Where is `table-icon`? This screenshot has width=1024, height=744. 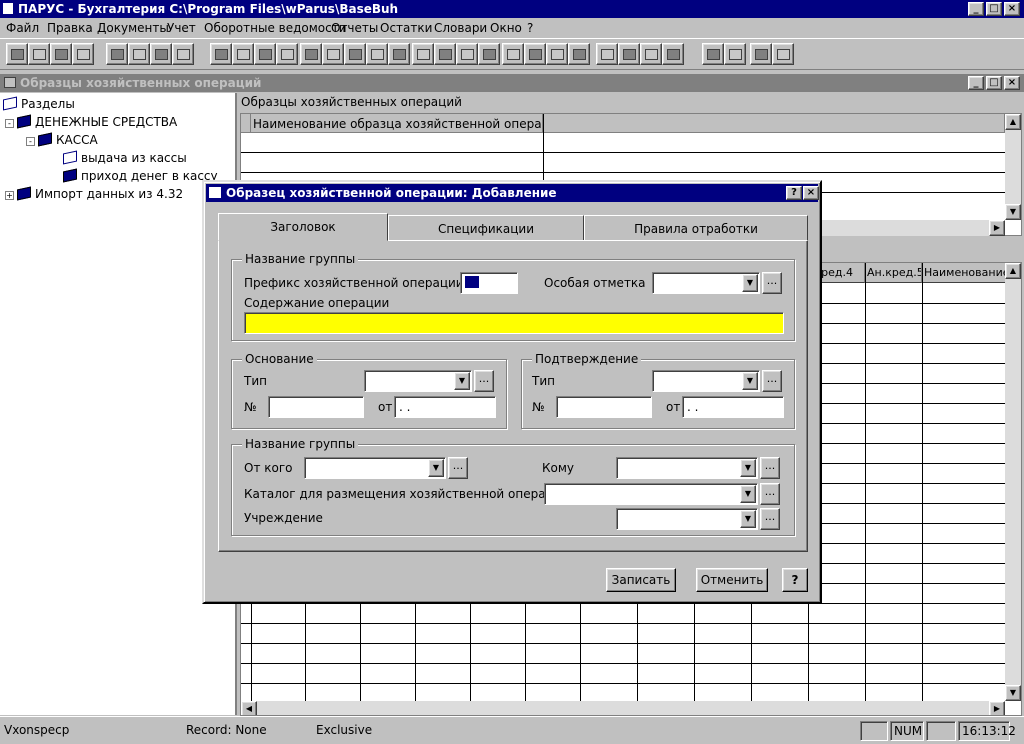 table-icon is located at coordinates (579, 54).